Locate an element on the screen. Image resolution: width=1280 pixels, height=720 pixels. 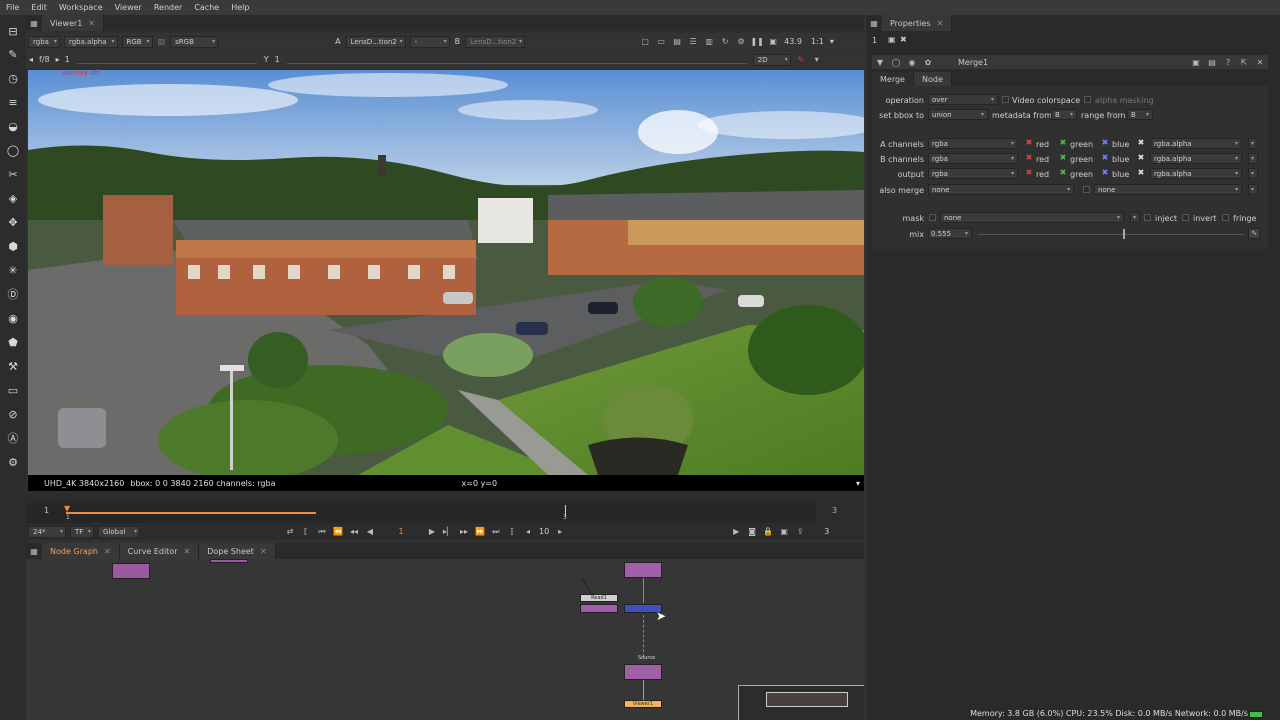
alpha-dropdown: rgba.alpha is located at coordinates (90, 41).